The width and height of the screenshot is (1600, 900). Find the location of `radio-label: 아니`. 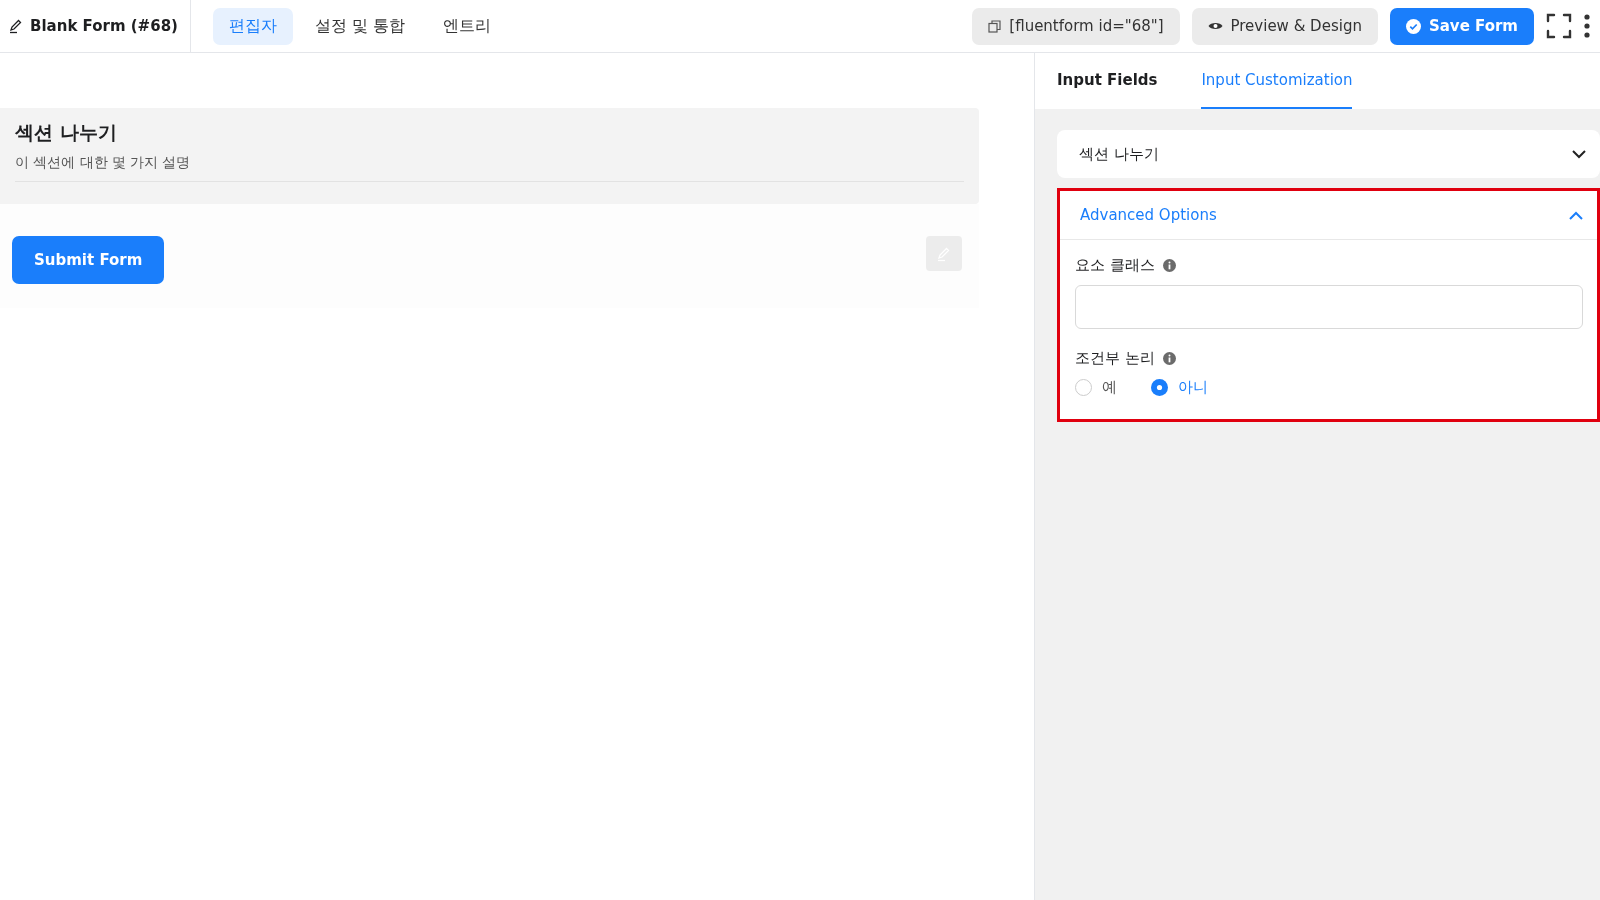

radio-label: 아니 is located at coordinates (1193, 387).